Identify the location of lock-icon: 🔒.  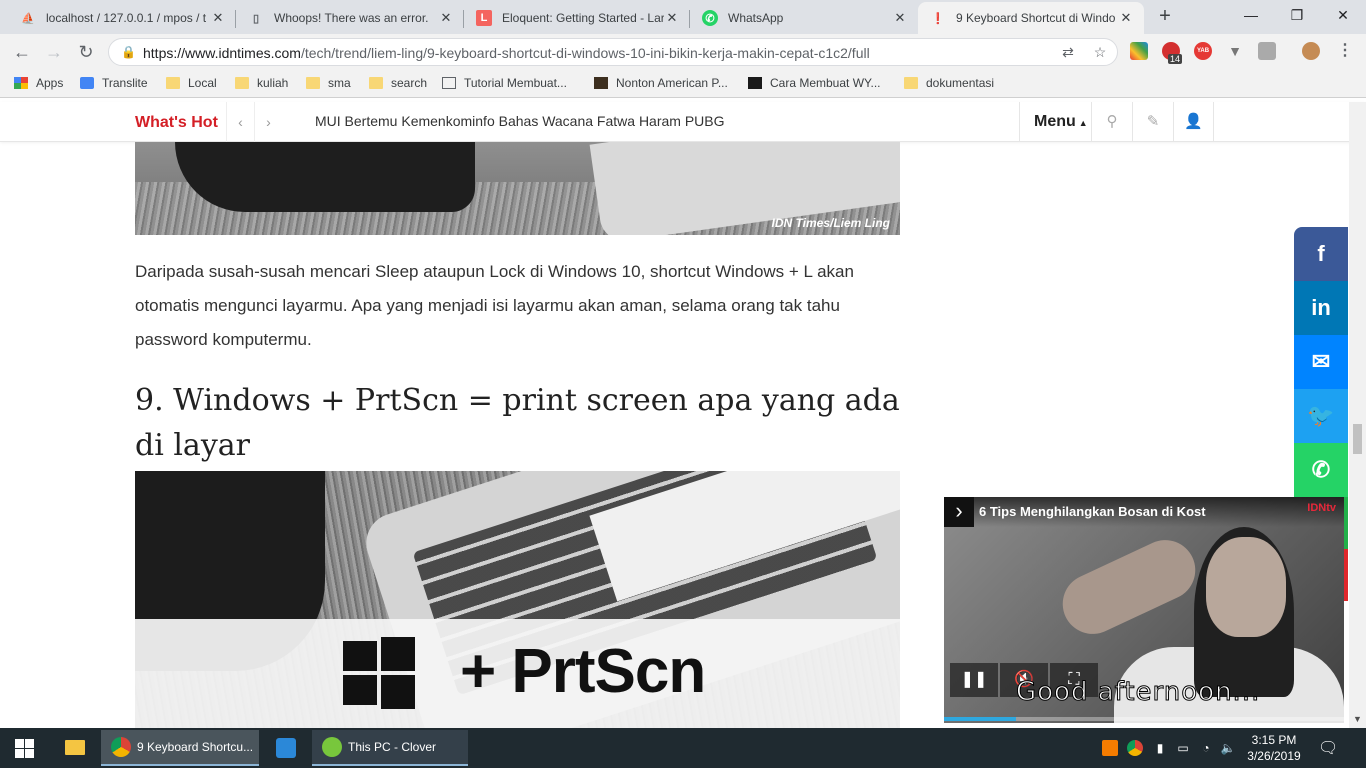
(128, 52).